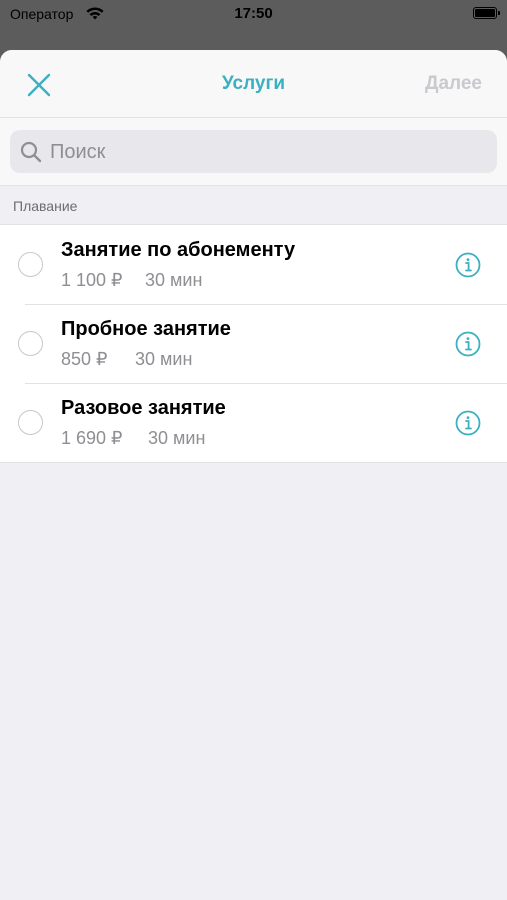  Describe the element at coordinates (92, 438) in the screenshot. I see `service-price: 1 690 ₽` at that location.